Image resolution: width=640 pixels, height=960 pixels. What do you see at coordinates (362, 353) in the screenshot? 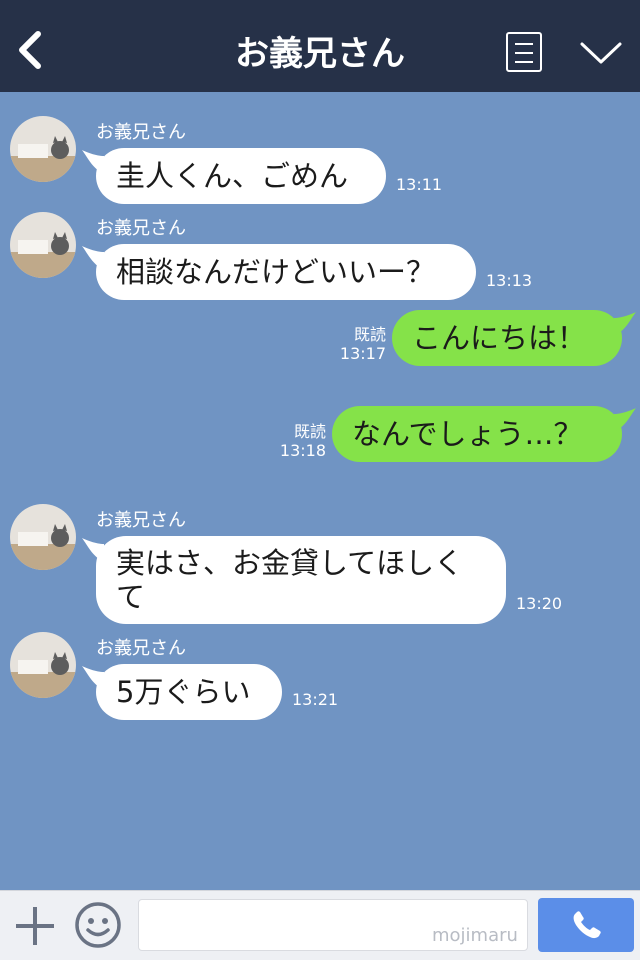
I see `message-time: 13:17` at bounding box center [362, 353].